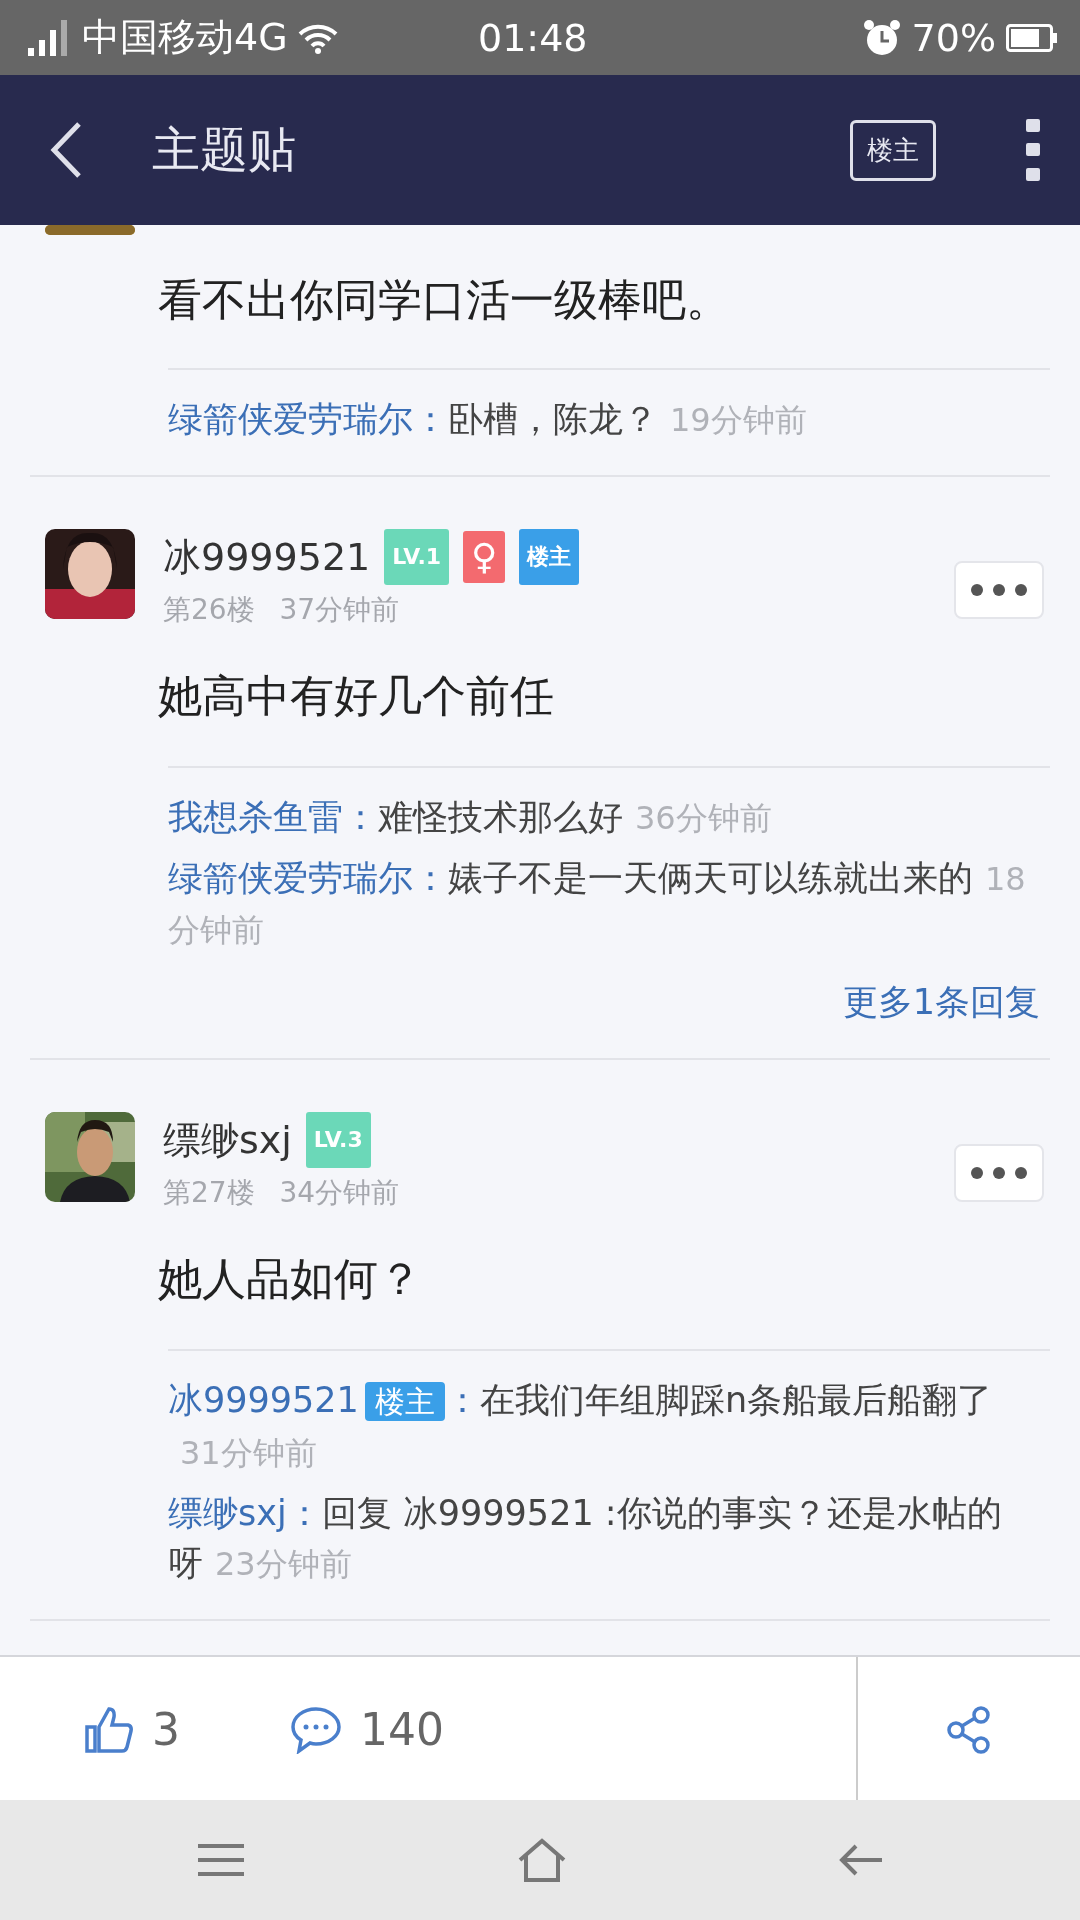 The height and width of the screenshot is (1920, 1080). I want to click on home-icon, so click(542, 1860).